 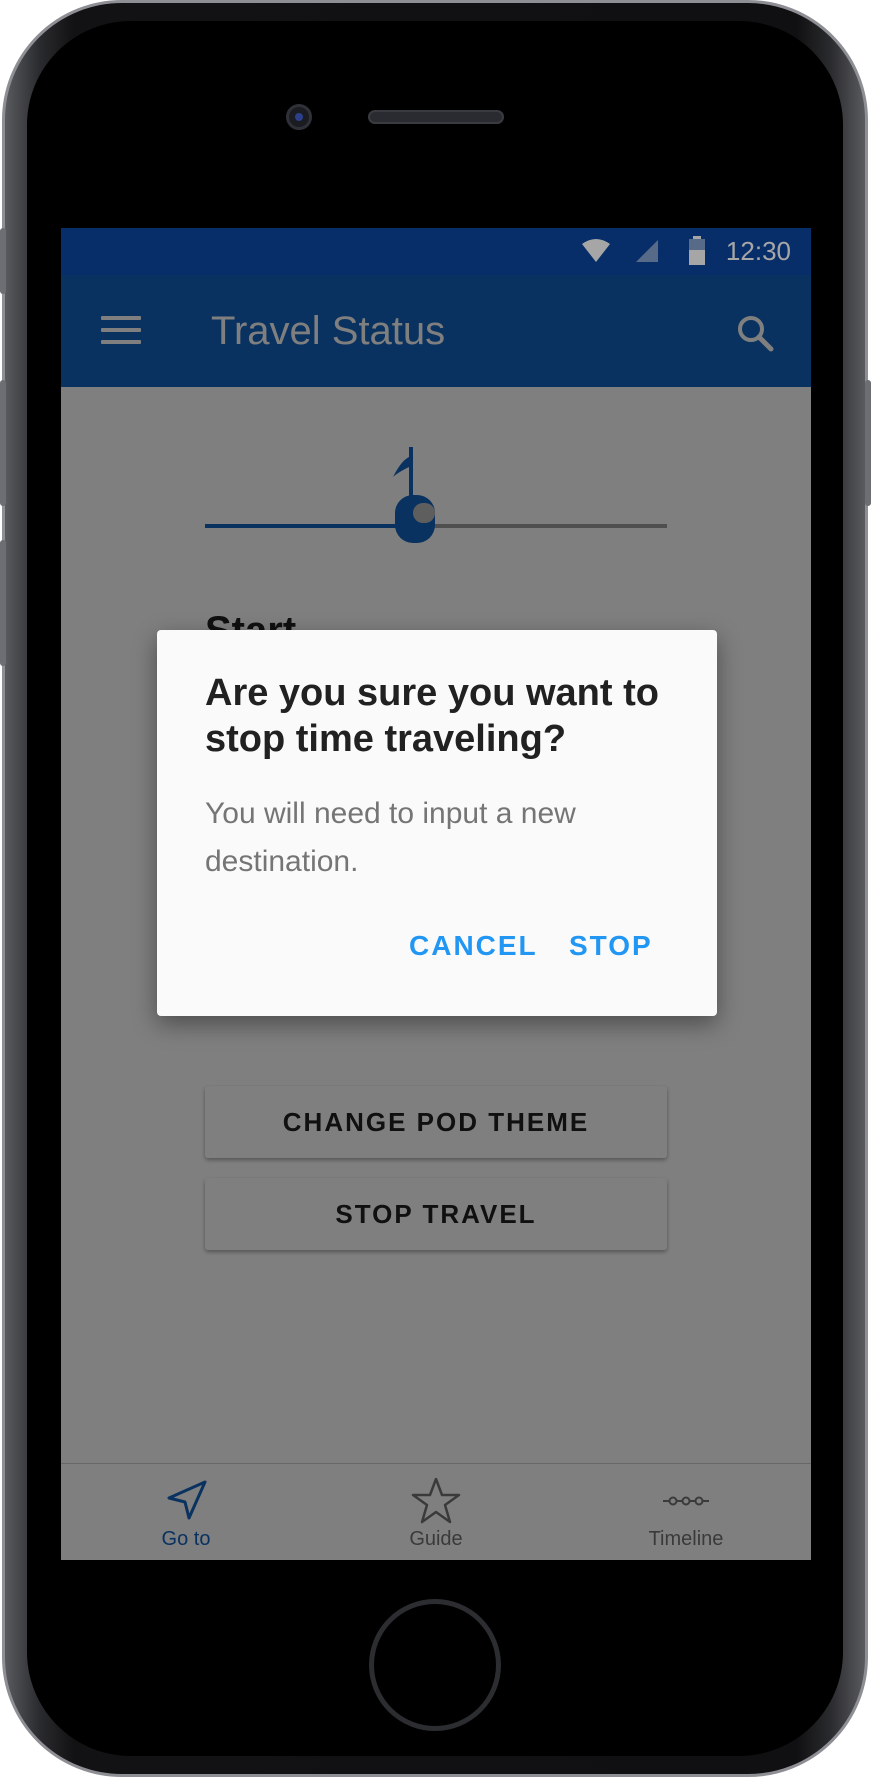 What do you see at coordinates (868, 443) in the screenshot?
I see `power-button` at bounding box center [868, 443].